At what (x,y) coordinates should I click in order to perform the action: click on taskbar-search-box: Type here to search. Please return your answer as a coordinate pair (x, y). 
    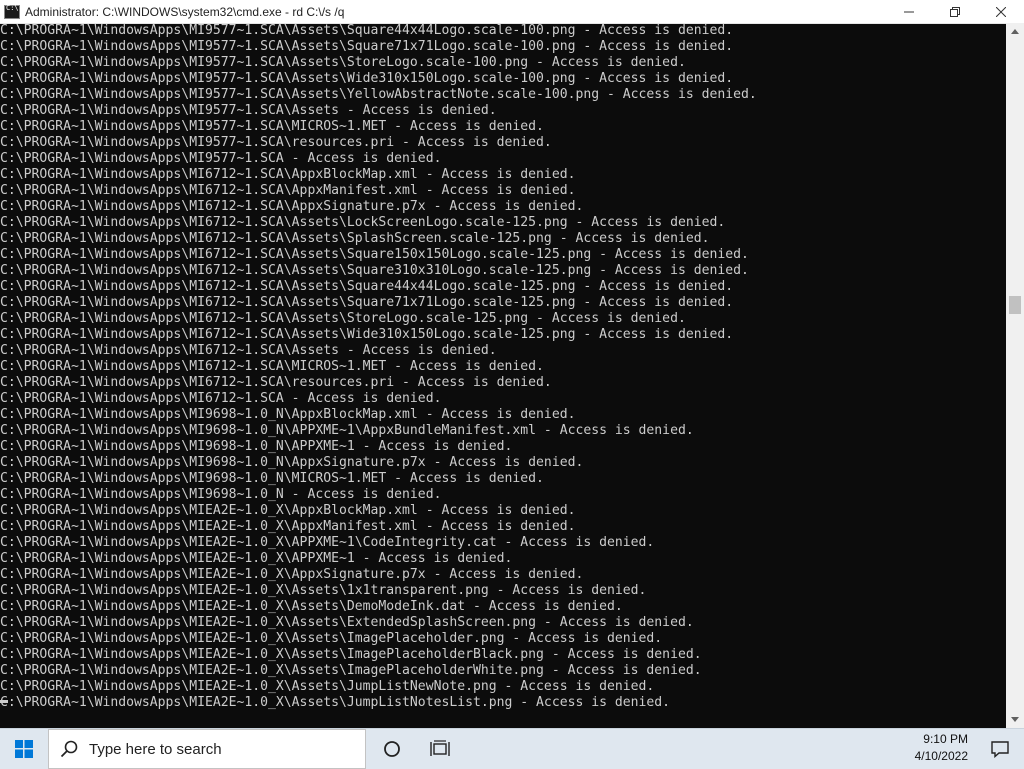
    Looking at the image, I should click on (207, 749).